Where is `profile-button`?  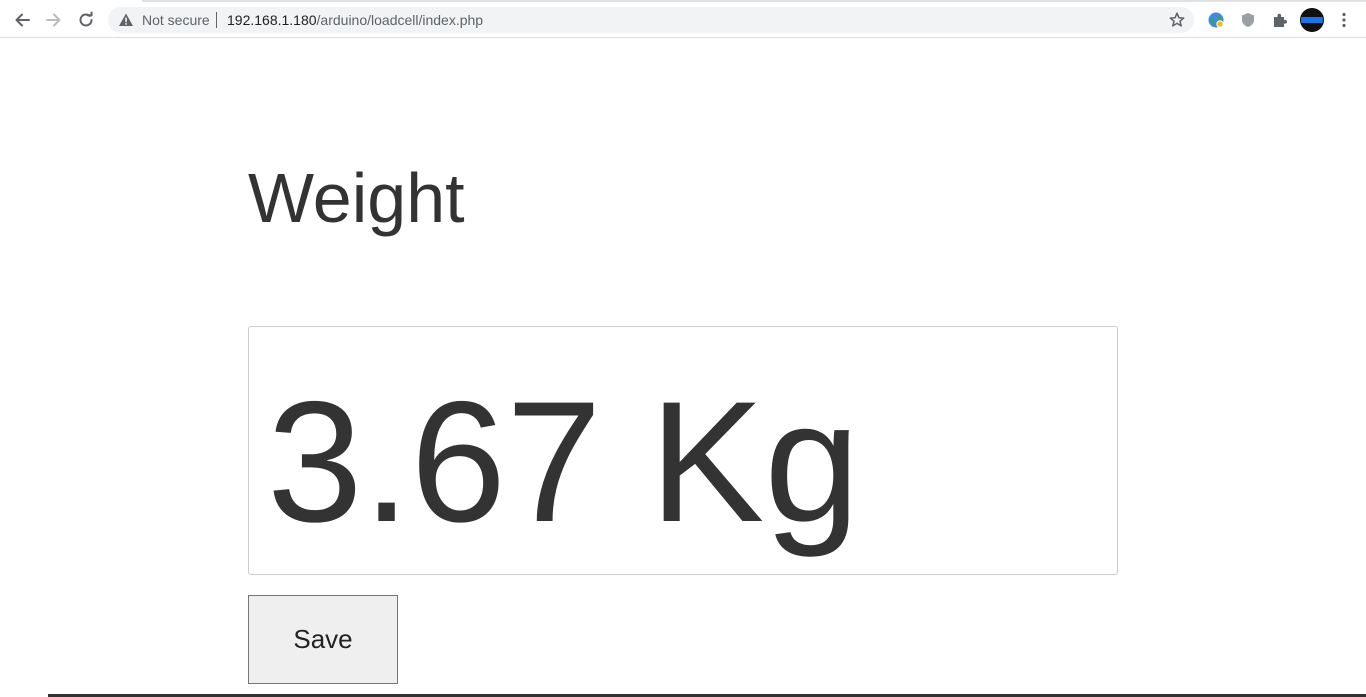 profile-button is located at coordinates (1312, 20).